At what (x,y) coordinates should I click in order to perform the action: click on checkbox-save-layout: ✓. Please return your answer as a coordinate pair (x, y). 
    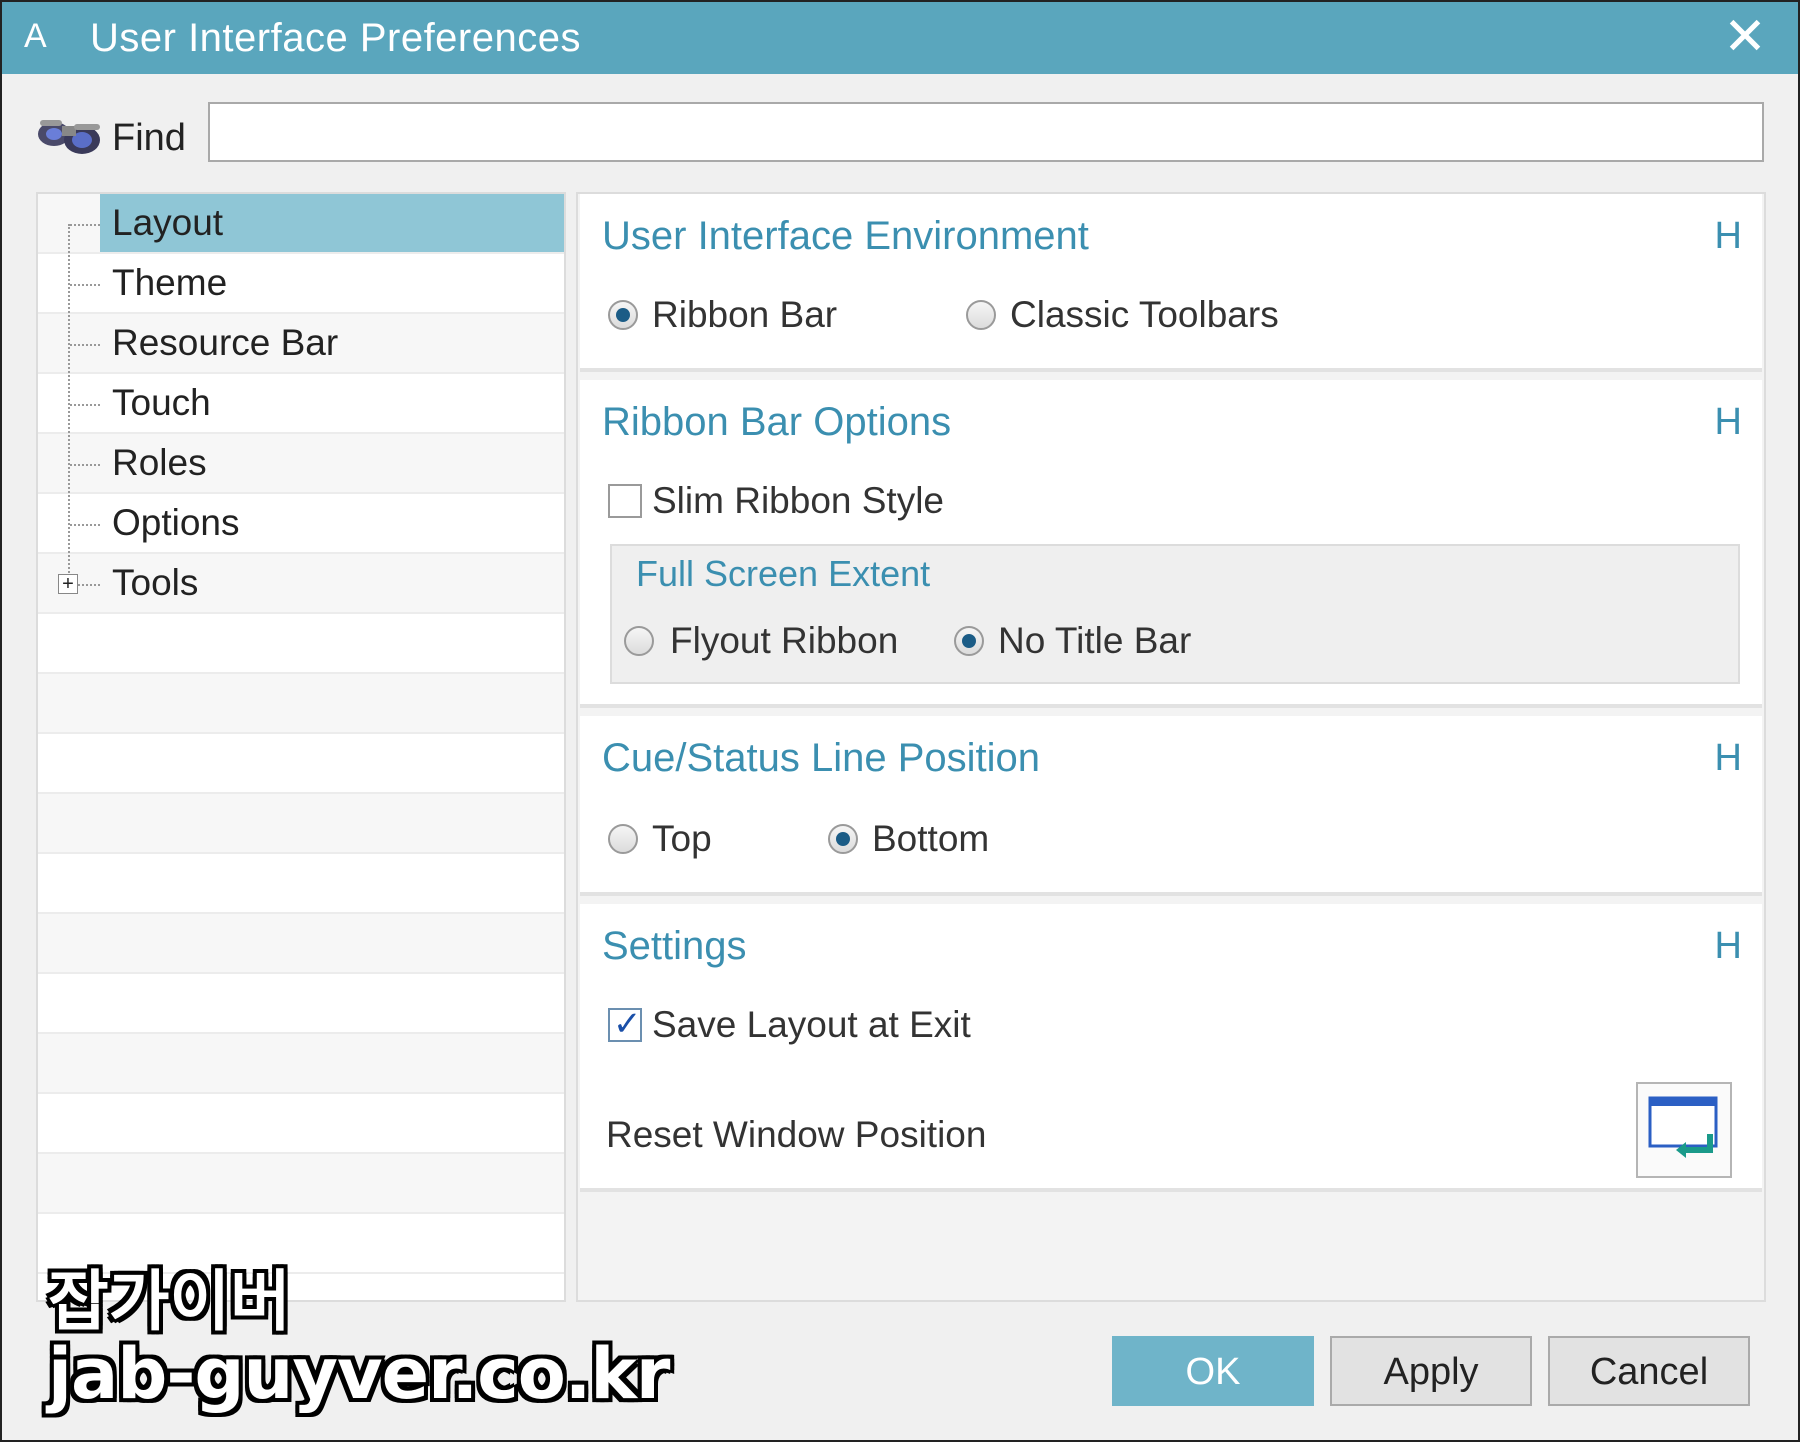
    Looking at the image, I should click on (625, 1024).